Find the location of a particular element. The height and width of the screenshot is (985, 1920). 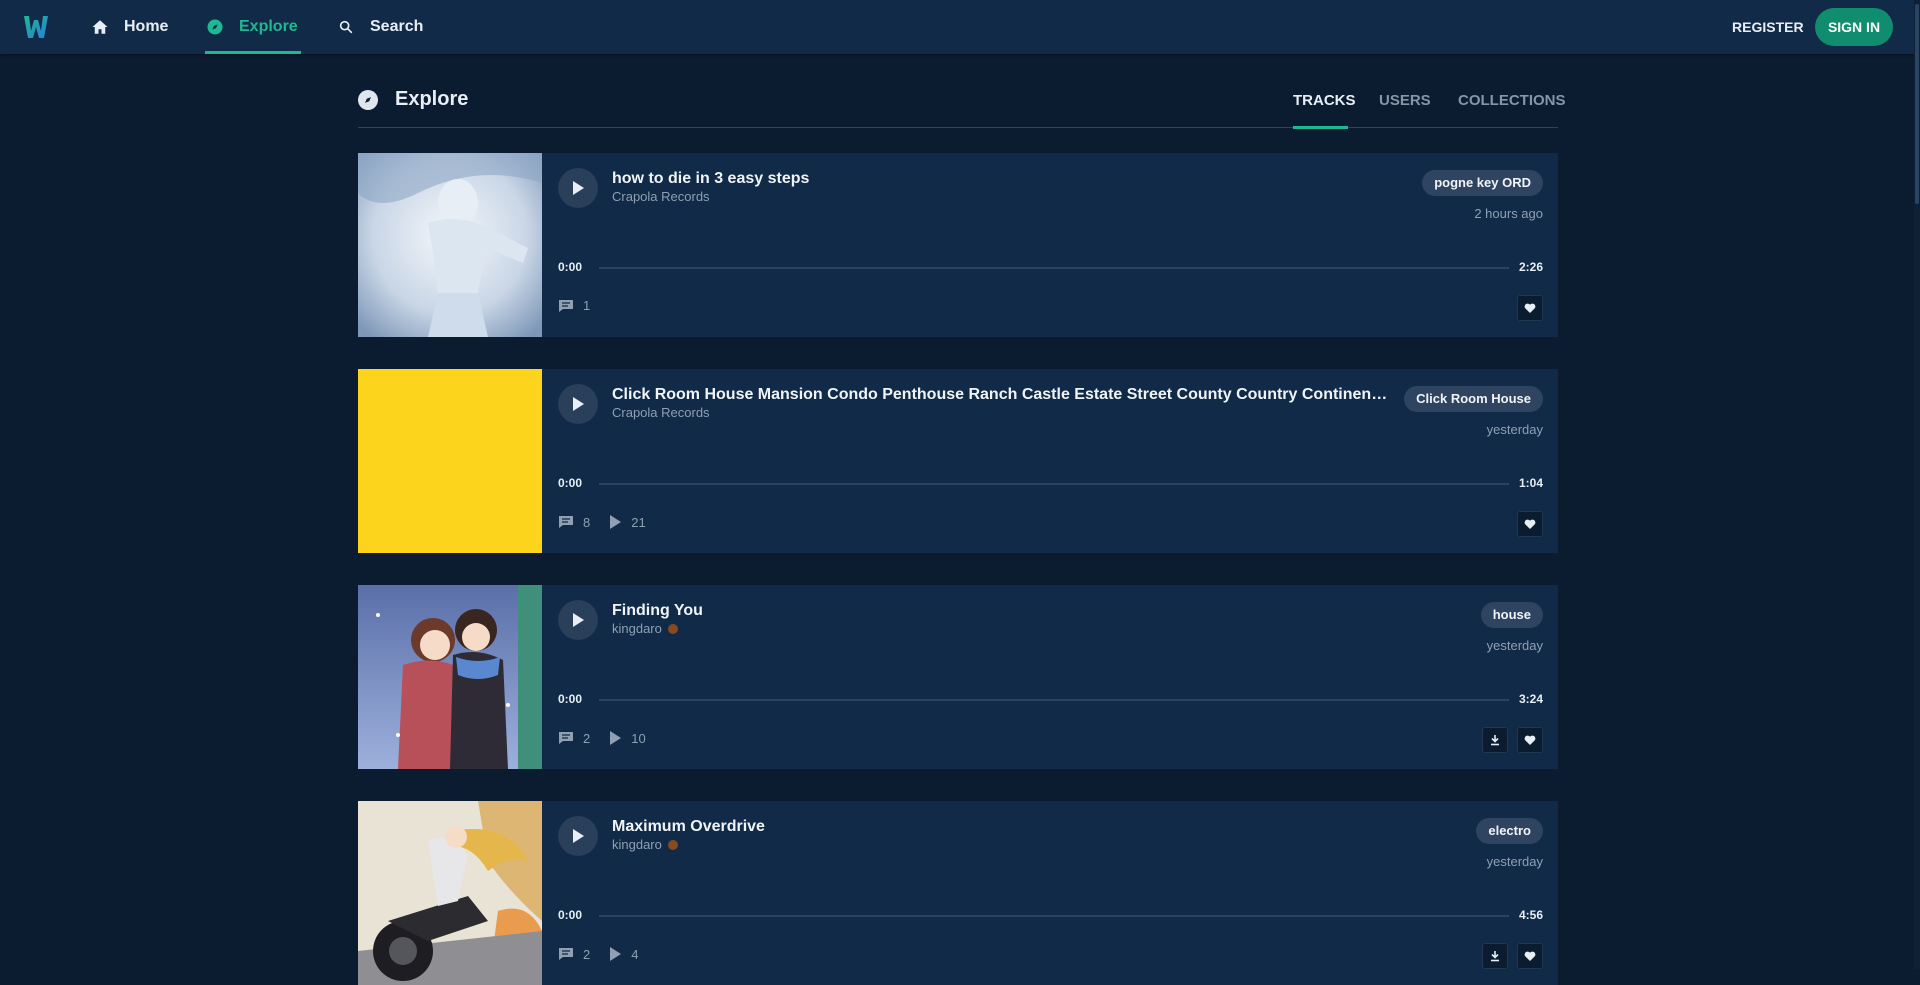

upload-time: 2 hours ago is located at coordinates (1508, 213).